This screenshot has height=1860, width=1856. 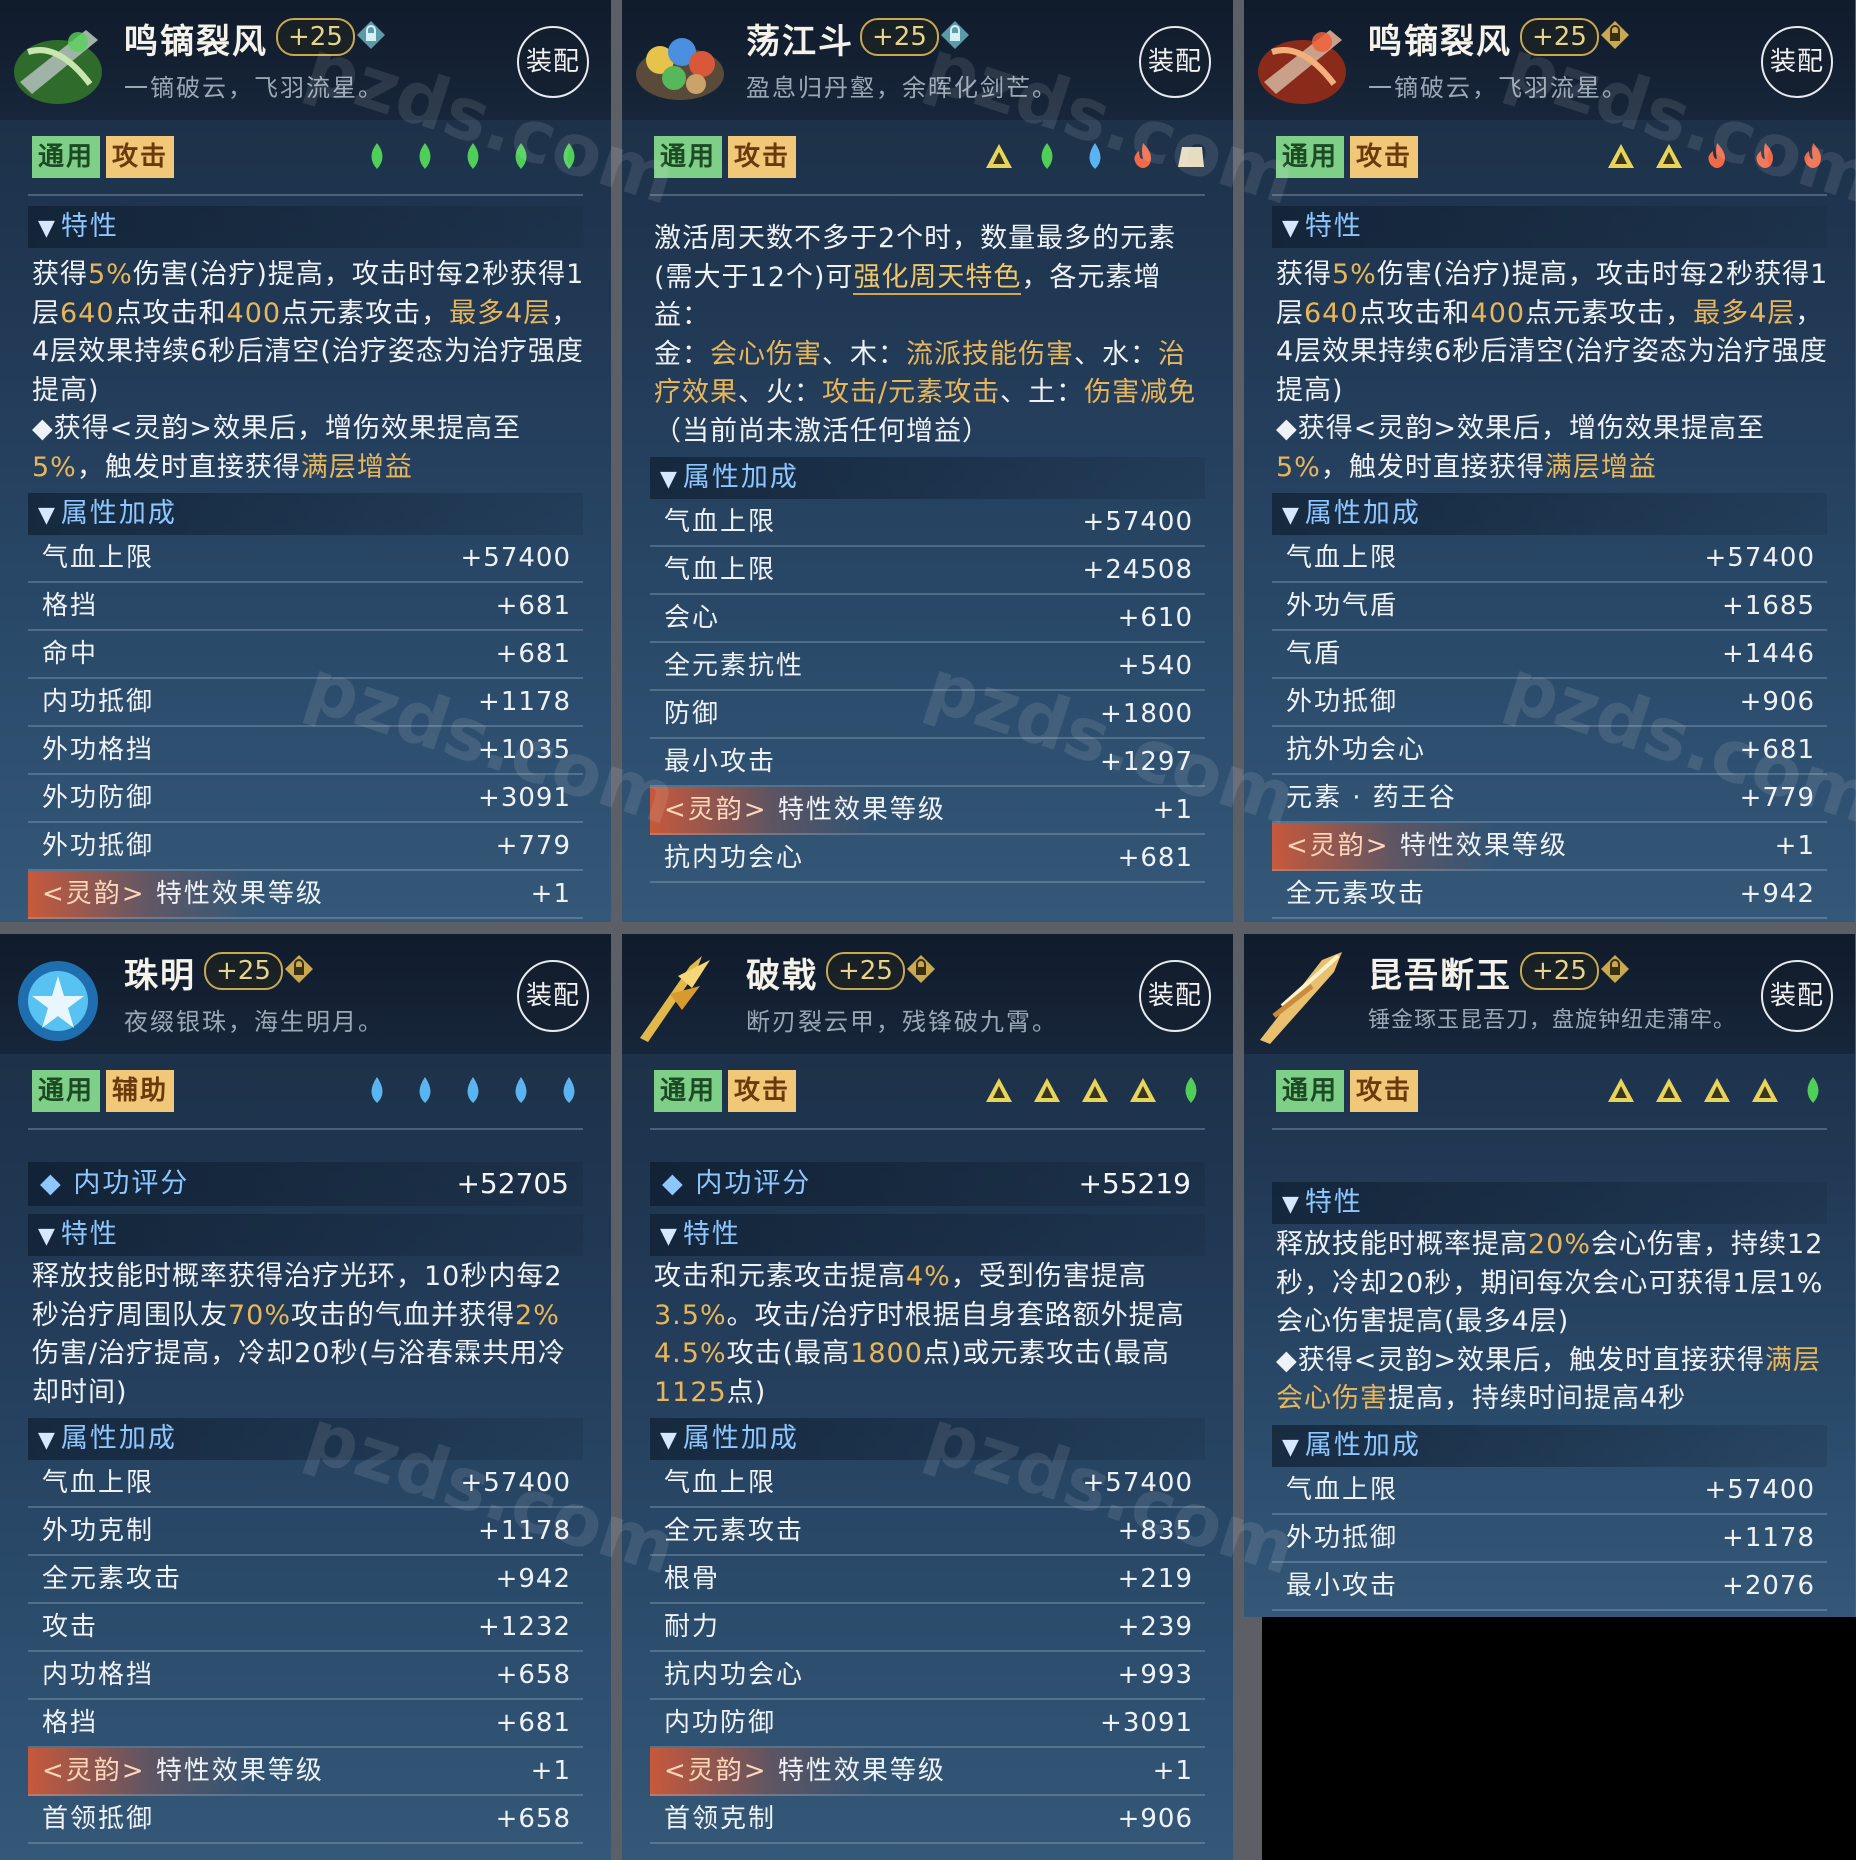 I want to click on stat-row: 首领克制 +906, so click(x=927, y=1820).